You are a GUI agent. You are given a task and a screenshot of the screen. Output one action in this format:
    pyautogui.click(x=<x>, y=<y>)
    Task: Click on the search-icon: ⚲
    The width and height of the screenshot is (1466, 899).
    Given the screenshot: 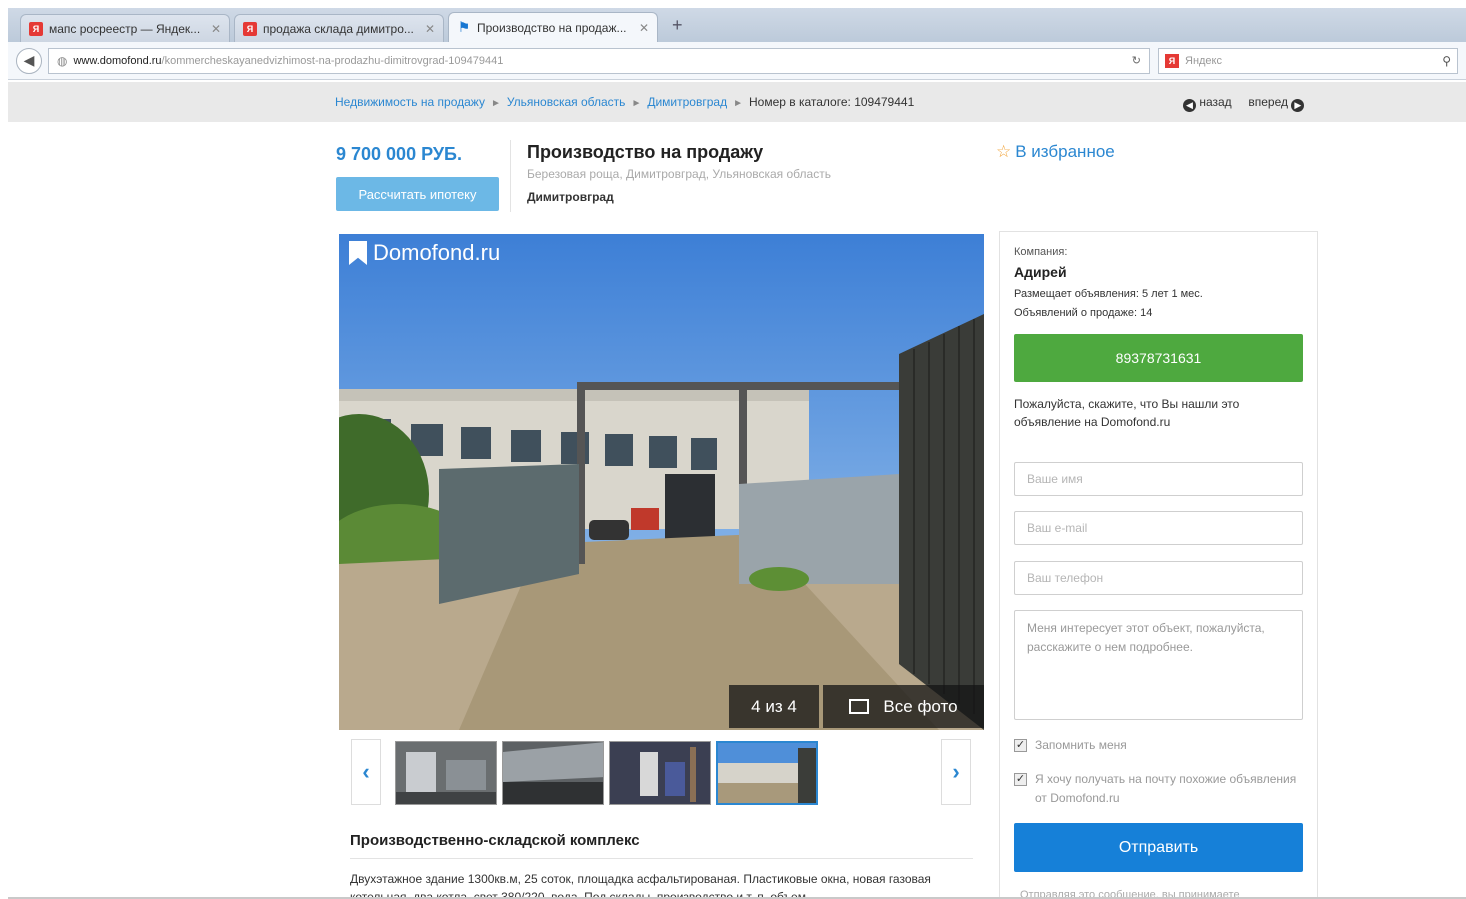 What is the action you would take?
    pyautogui.click(x=1446, y=61)
    